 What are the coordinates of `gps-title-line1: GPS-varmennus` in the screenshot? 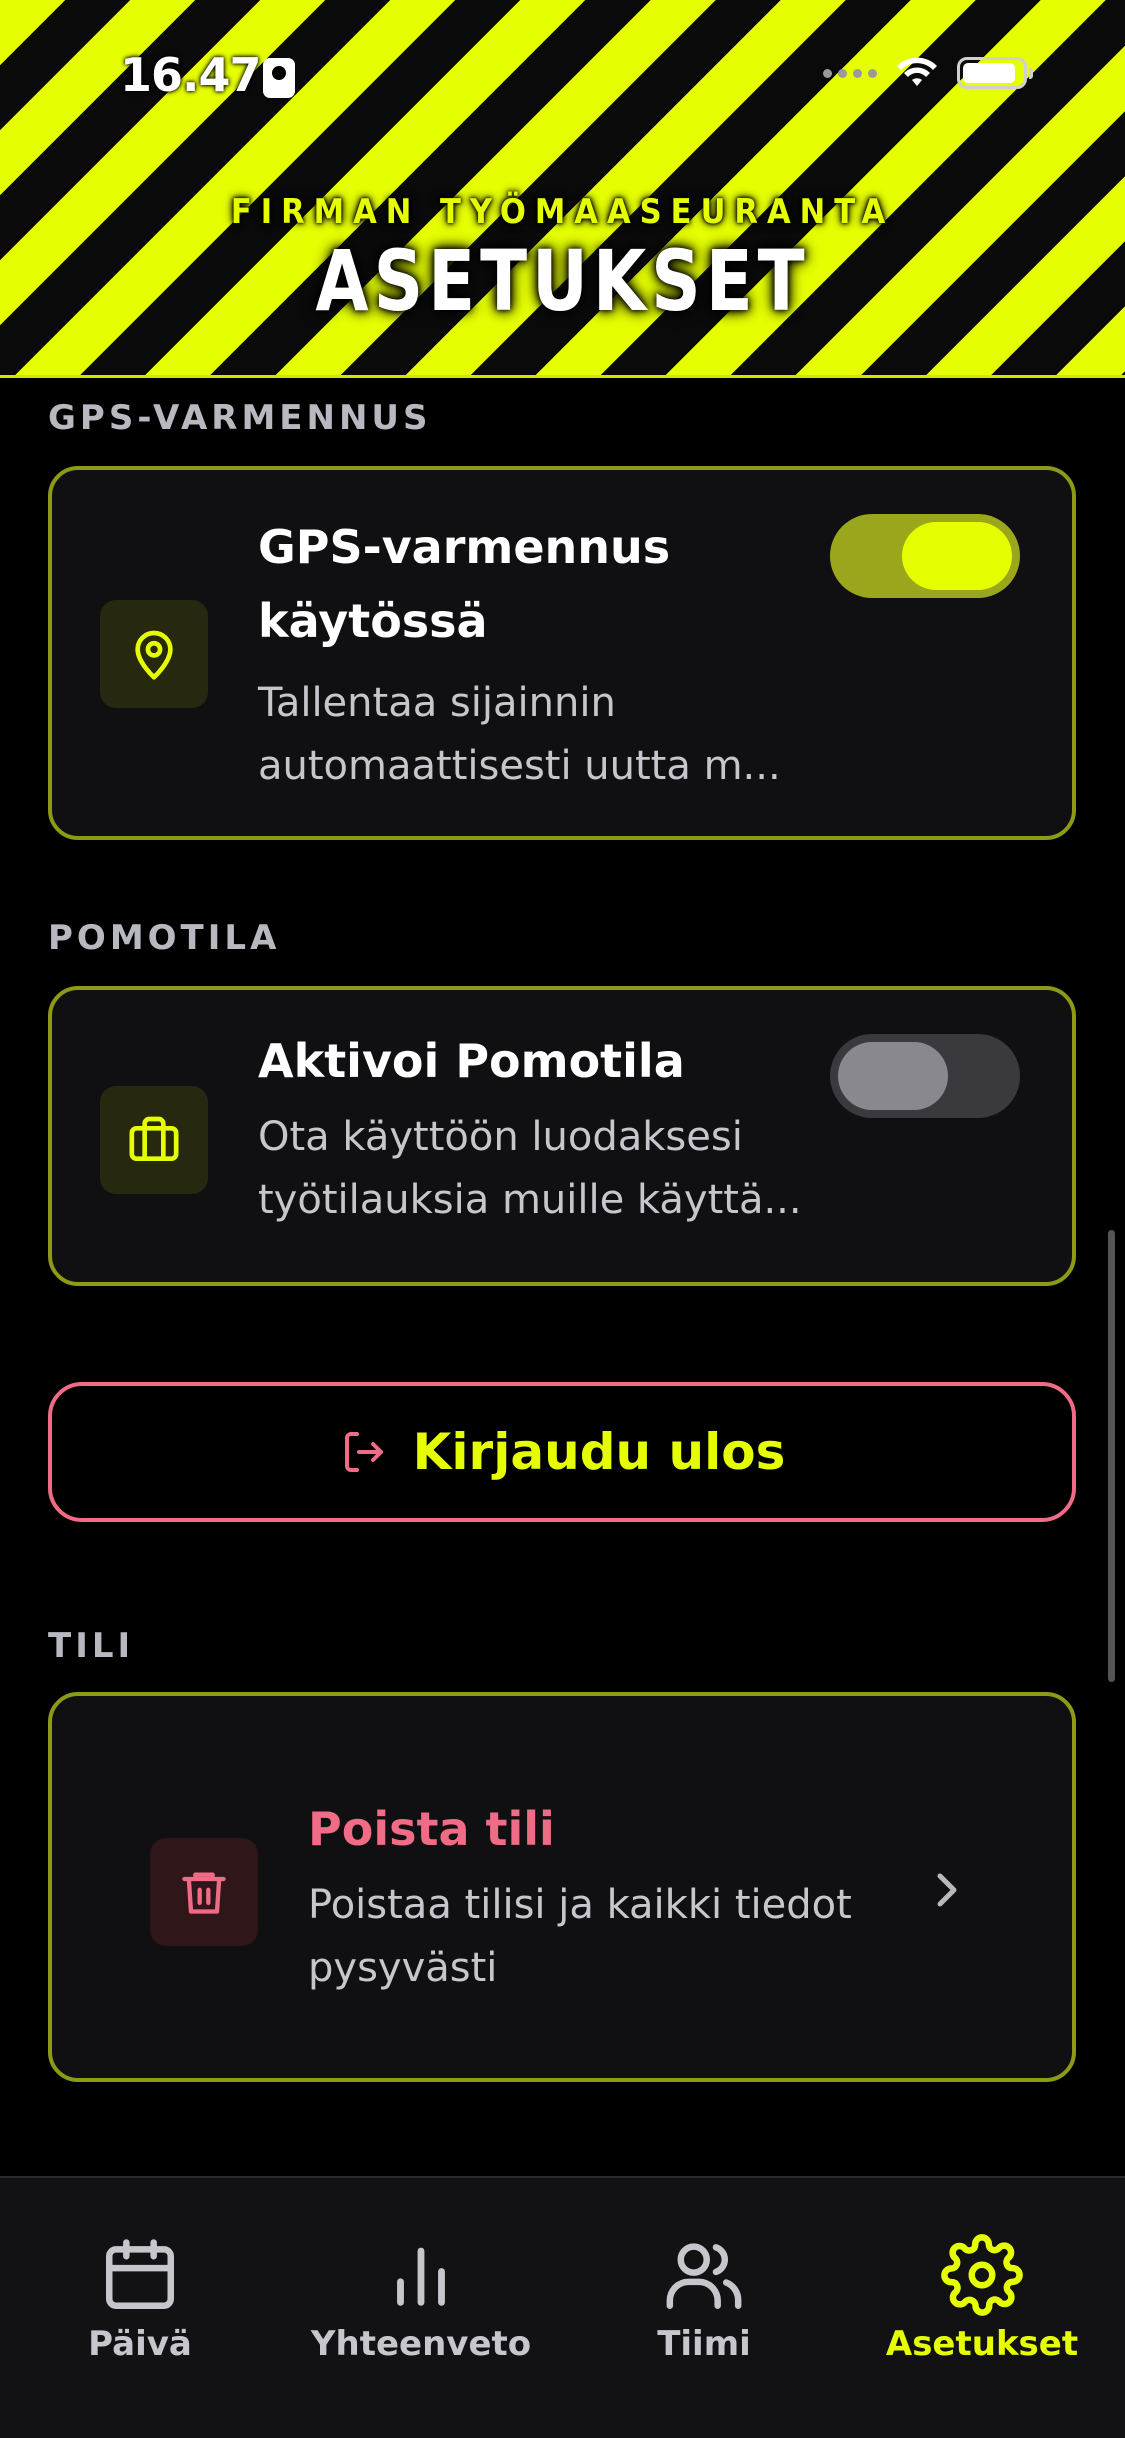 It's located at (464, 547).